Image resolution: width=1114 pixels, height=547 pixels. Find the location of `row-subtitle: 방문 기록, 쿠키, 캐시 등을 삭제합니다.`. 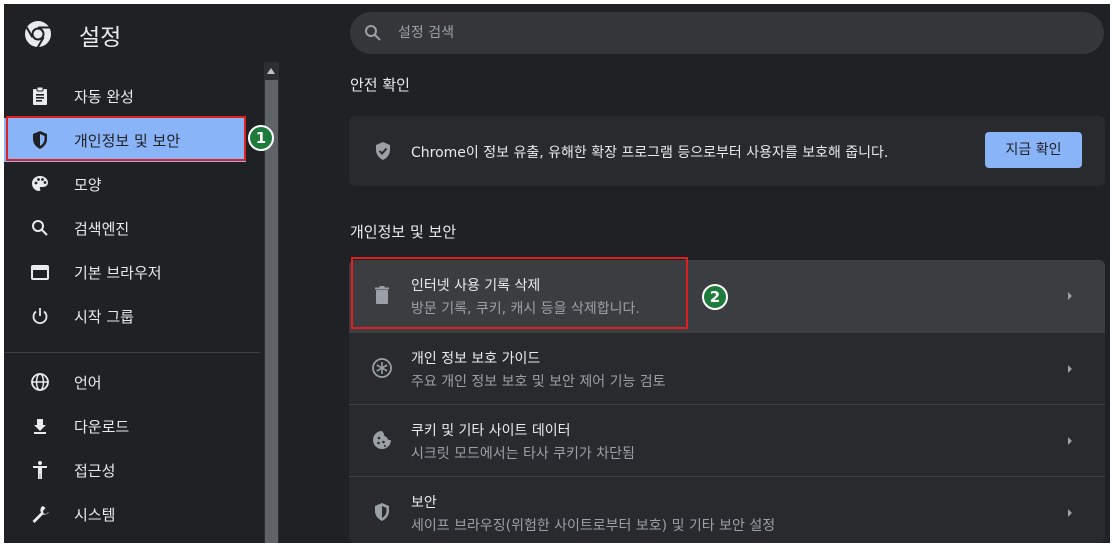

row-subtitle: 방문 기록, 쿠키, 캐시 등을 삭제합니다. is located at coordinates (525, 309).